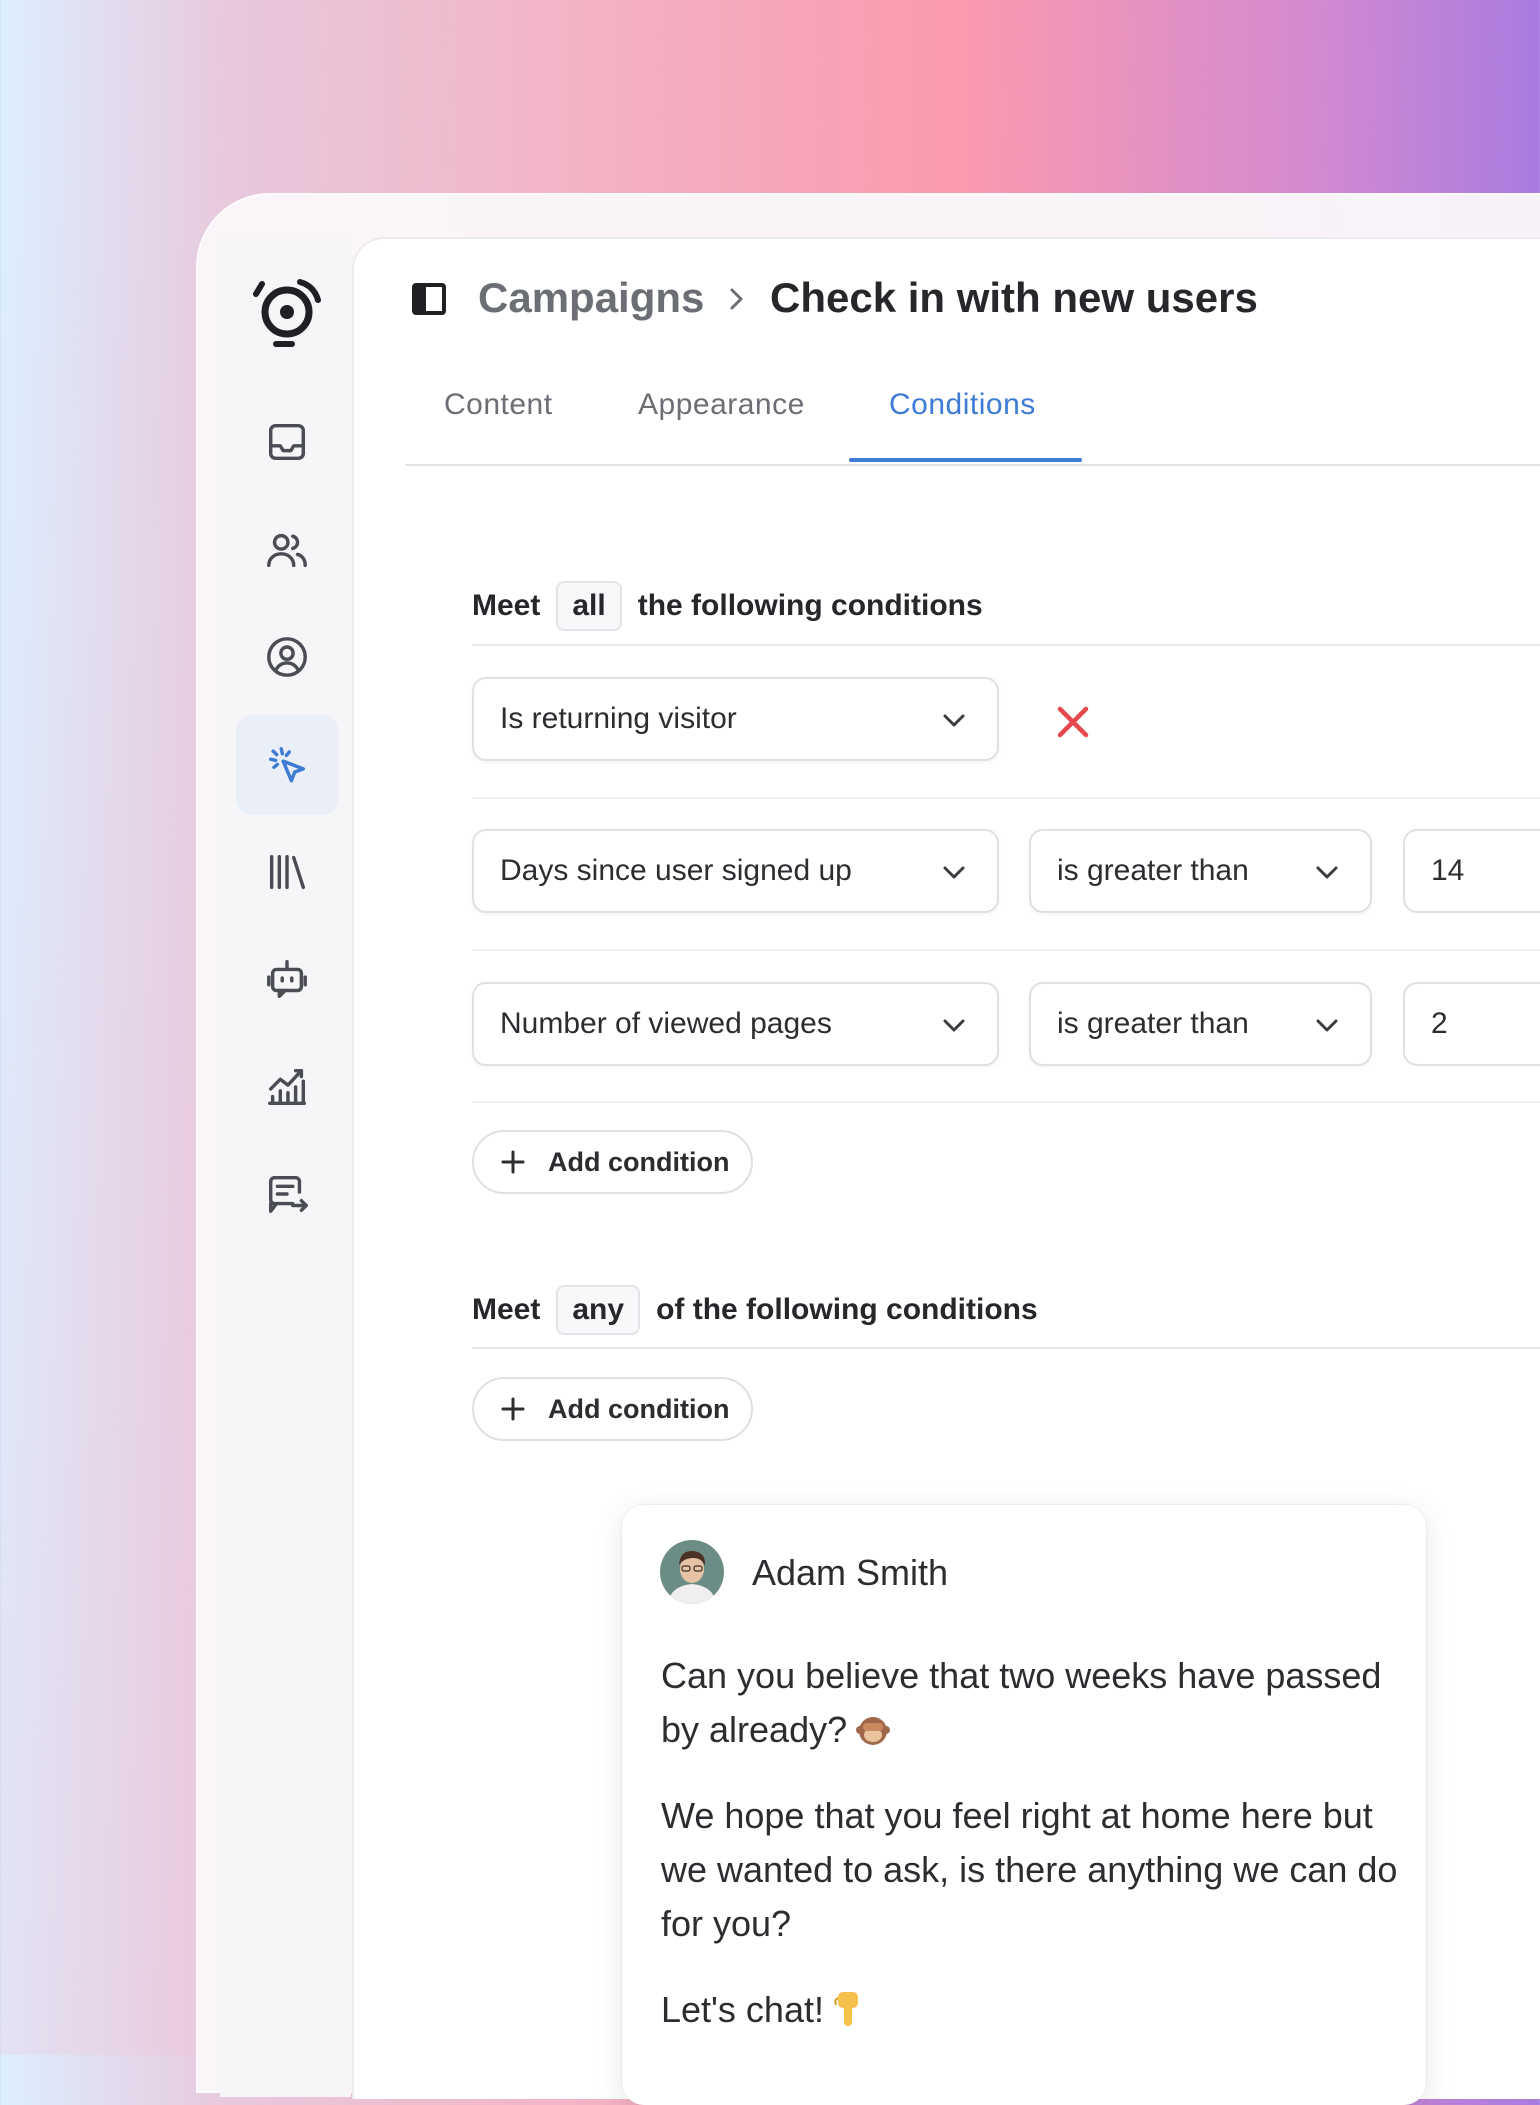 This screenshot has height=2105, width=1540. Describe the element at coordinates (1073, 722) in the screenshot. I see `remove-condition-icon` at that location.